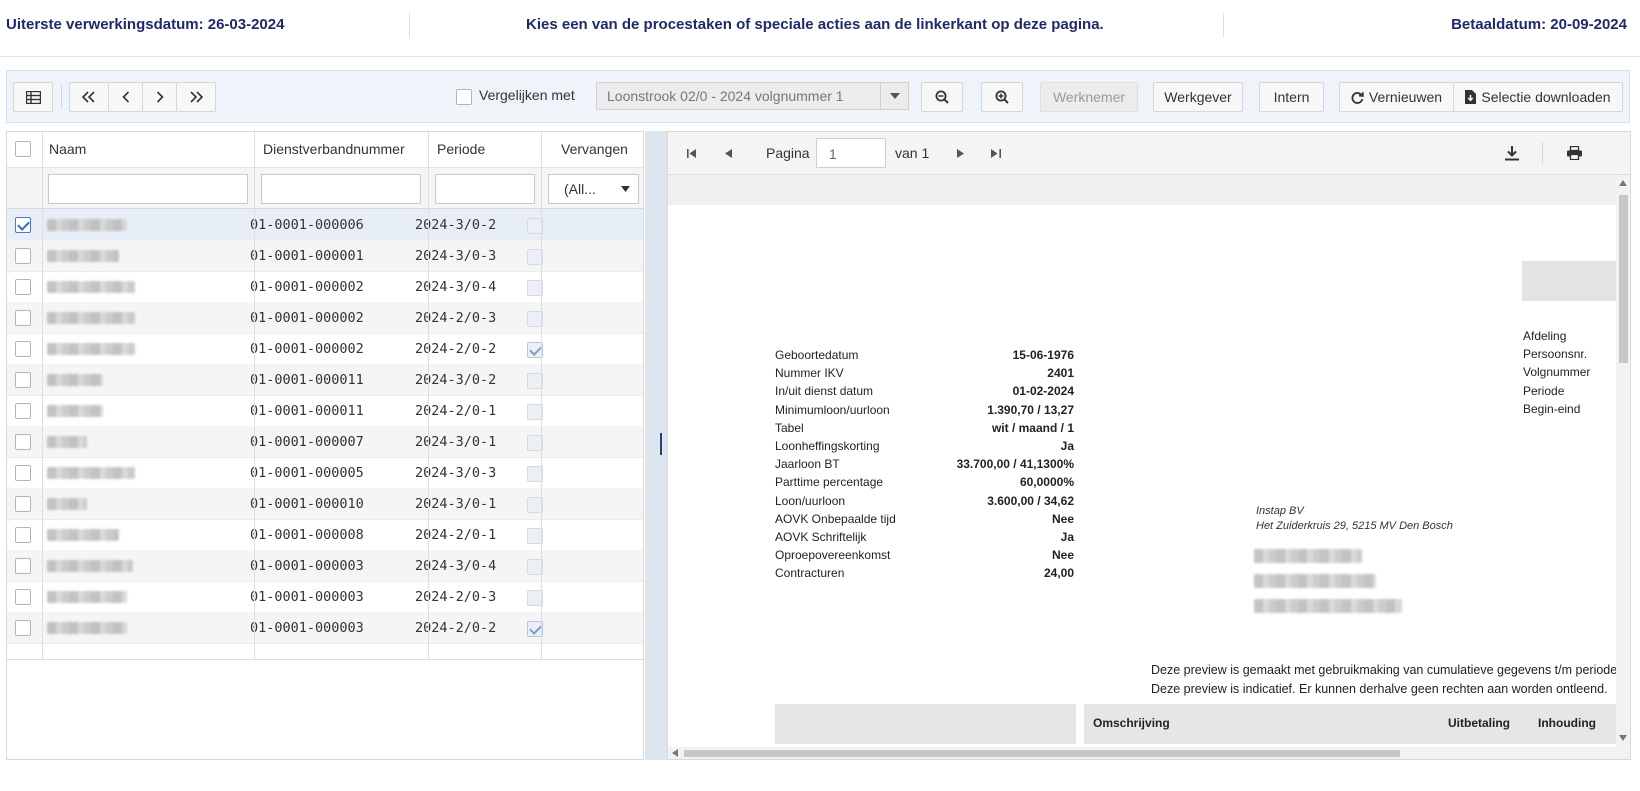  What do you see at coordinates (159, 97) in the screenshot?
I see `next-record-button` at bounding box center [159, 97].